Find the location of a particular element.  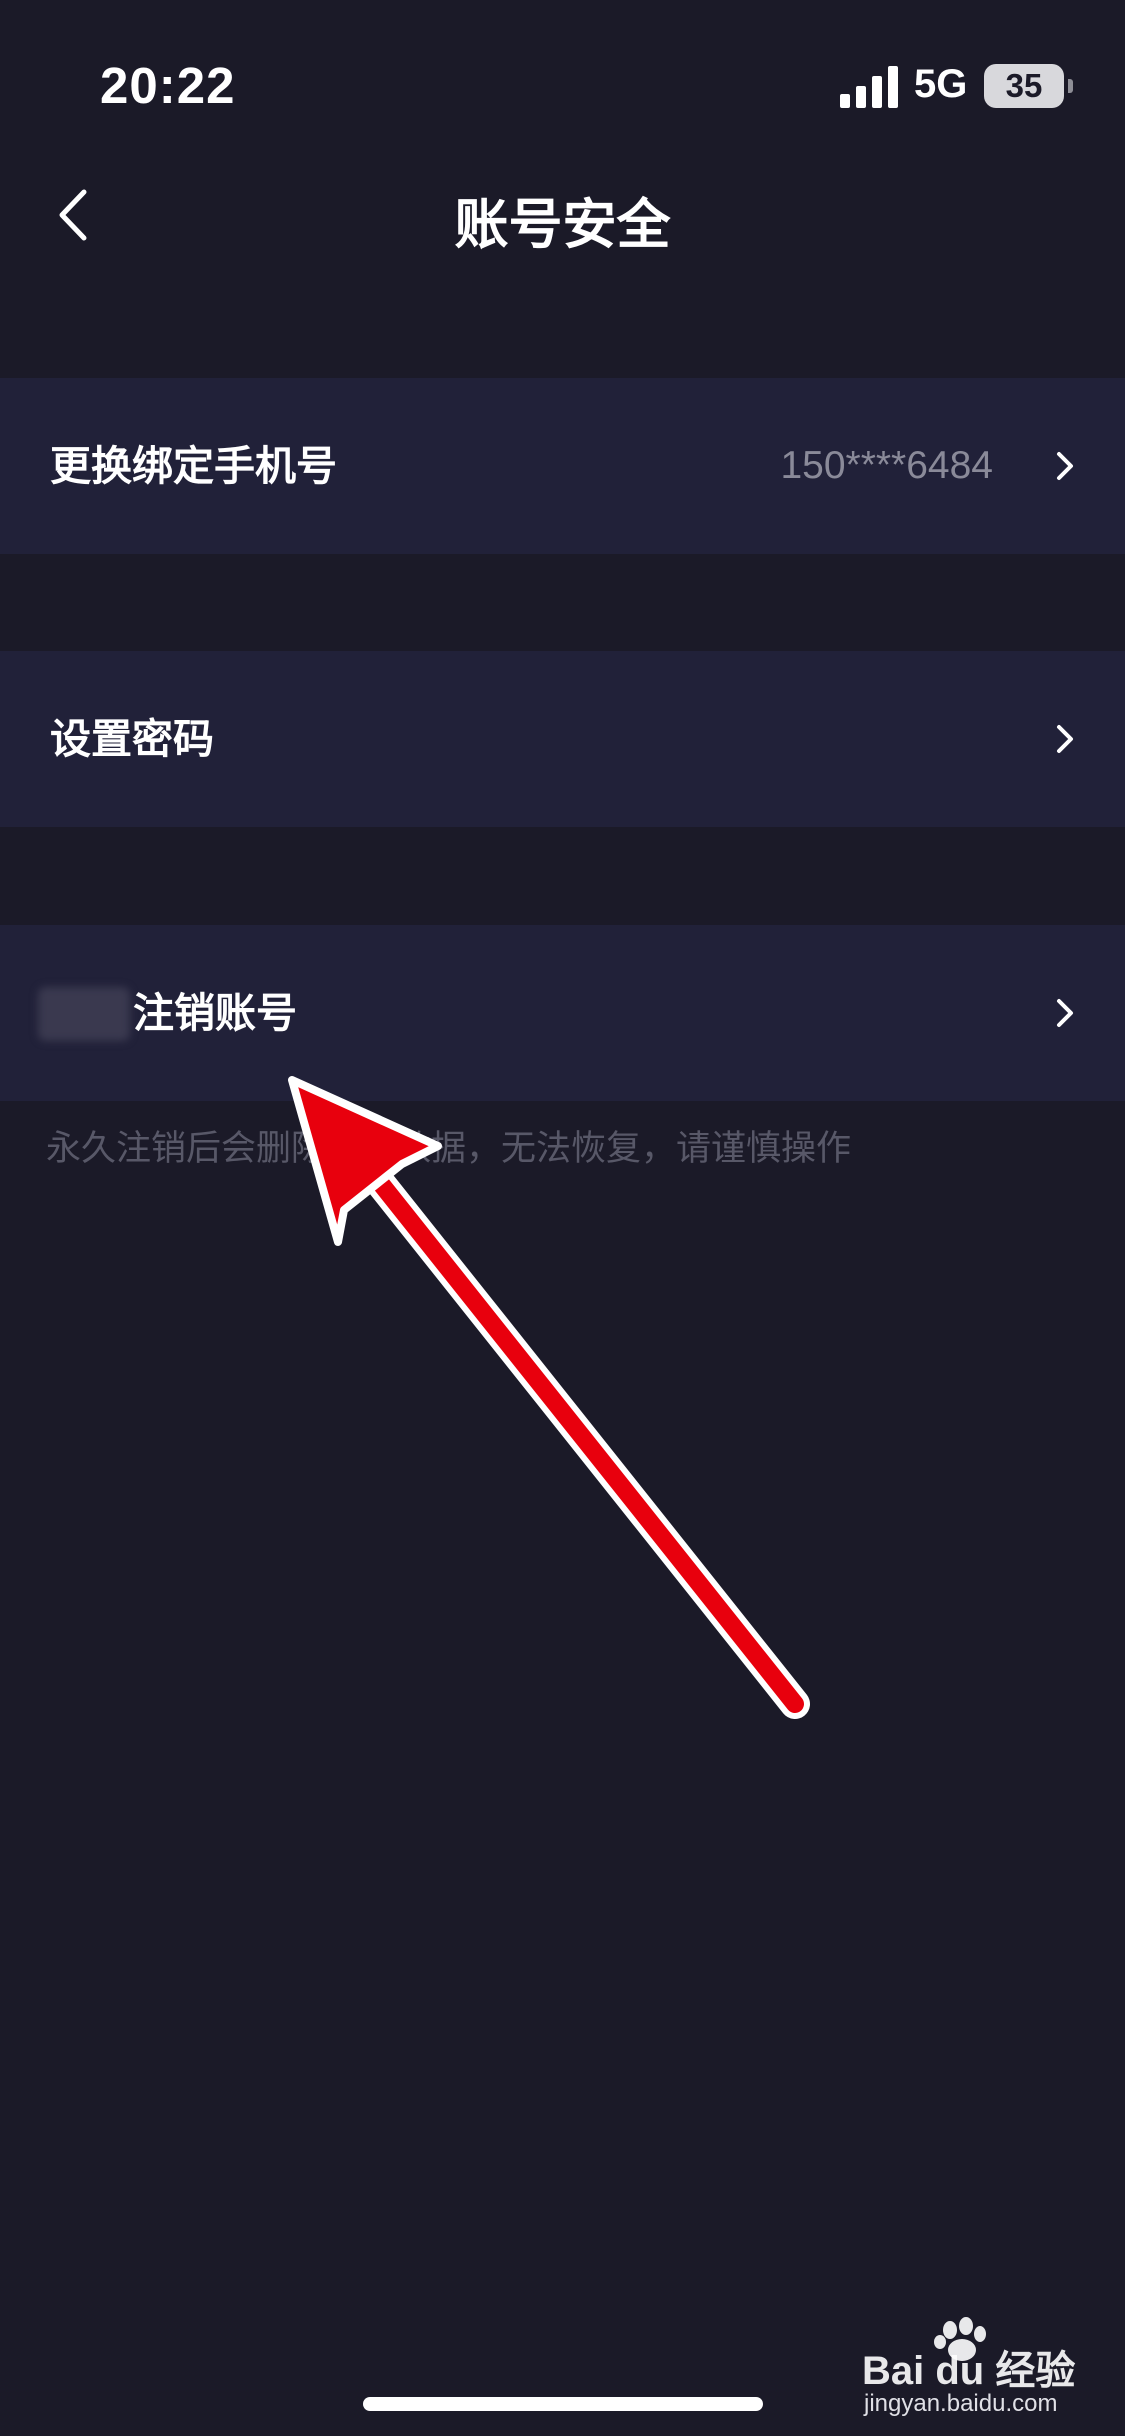

status-bar: 20:22 5G 35 is located at coordinates (562, 85).